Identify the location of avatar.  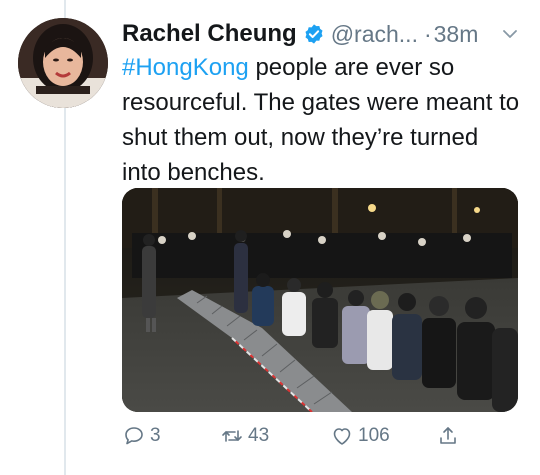
(63, 63).